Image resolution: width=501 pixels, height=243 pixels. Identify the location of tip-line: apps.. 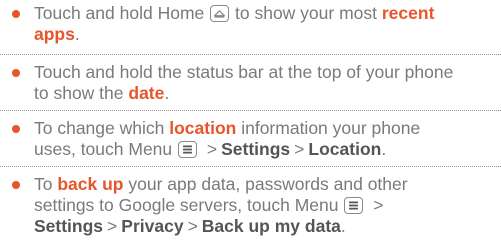
(57, 34).